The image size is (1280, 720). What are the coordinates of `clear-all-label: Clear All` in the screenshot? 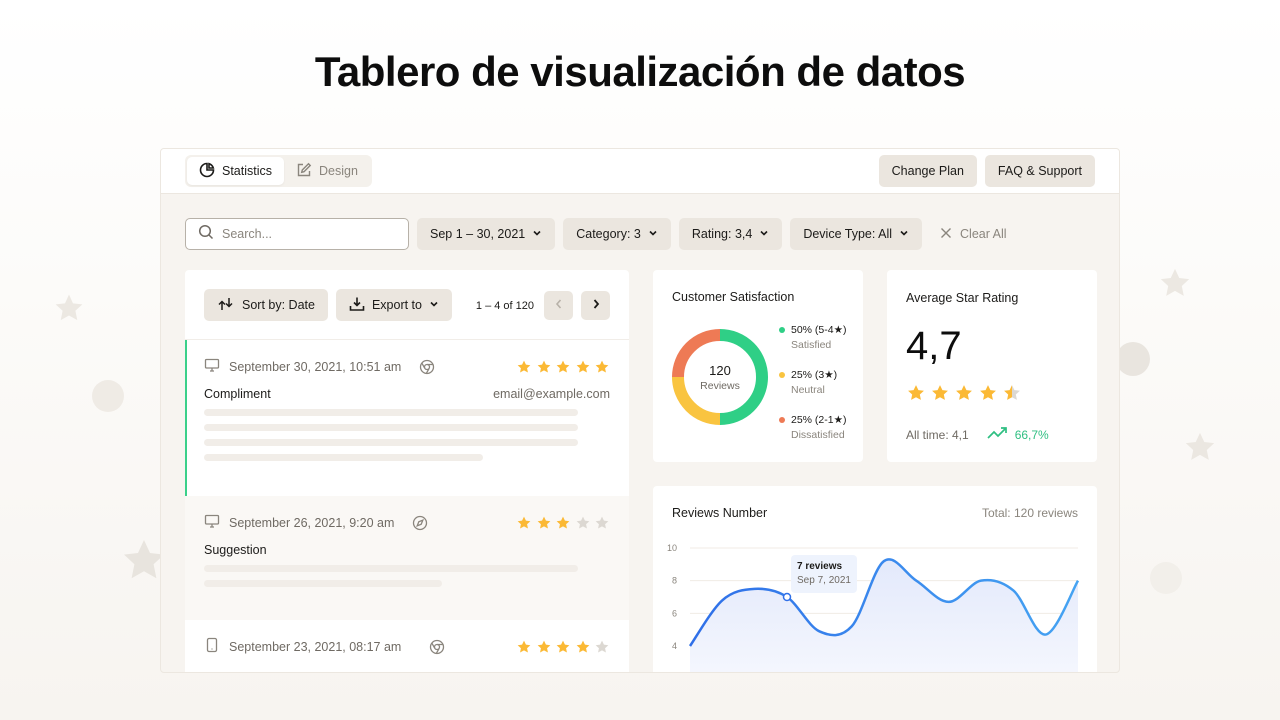 It's located at (983, 234).